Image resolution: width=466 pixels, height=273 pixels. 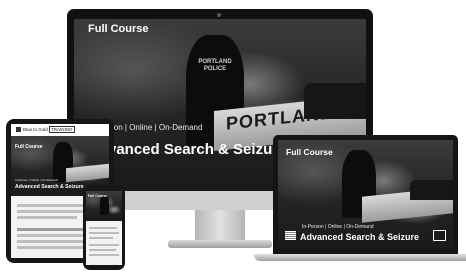 What do you see at coordinates (49, 129) in the screenshot?
I see `tablet-logo: Blue to Gold TRAINING` at bounding box center [49, 129].